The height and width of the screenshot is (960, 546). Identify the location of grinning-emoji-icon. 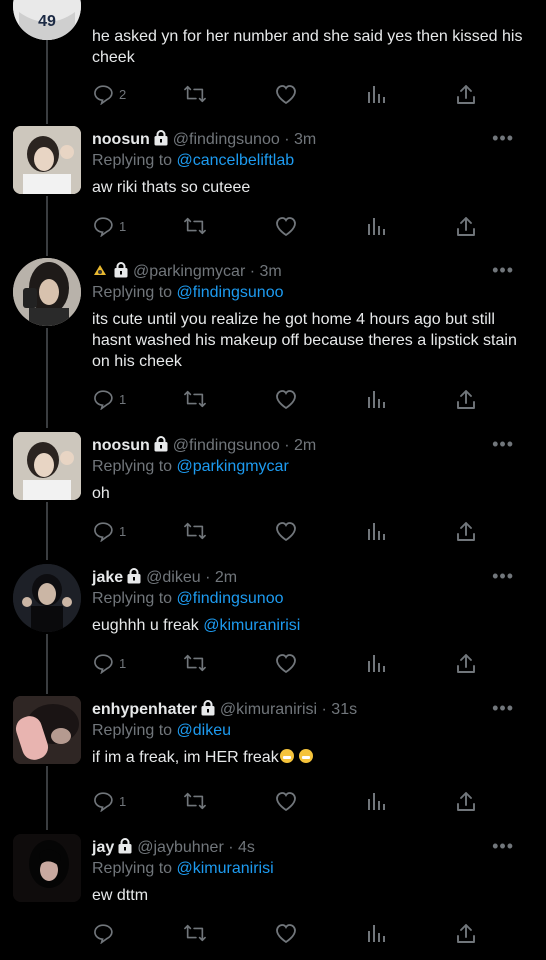
(286, 756).